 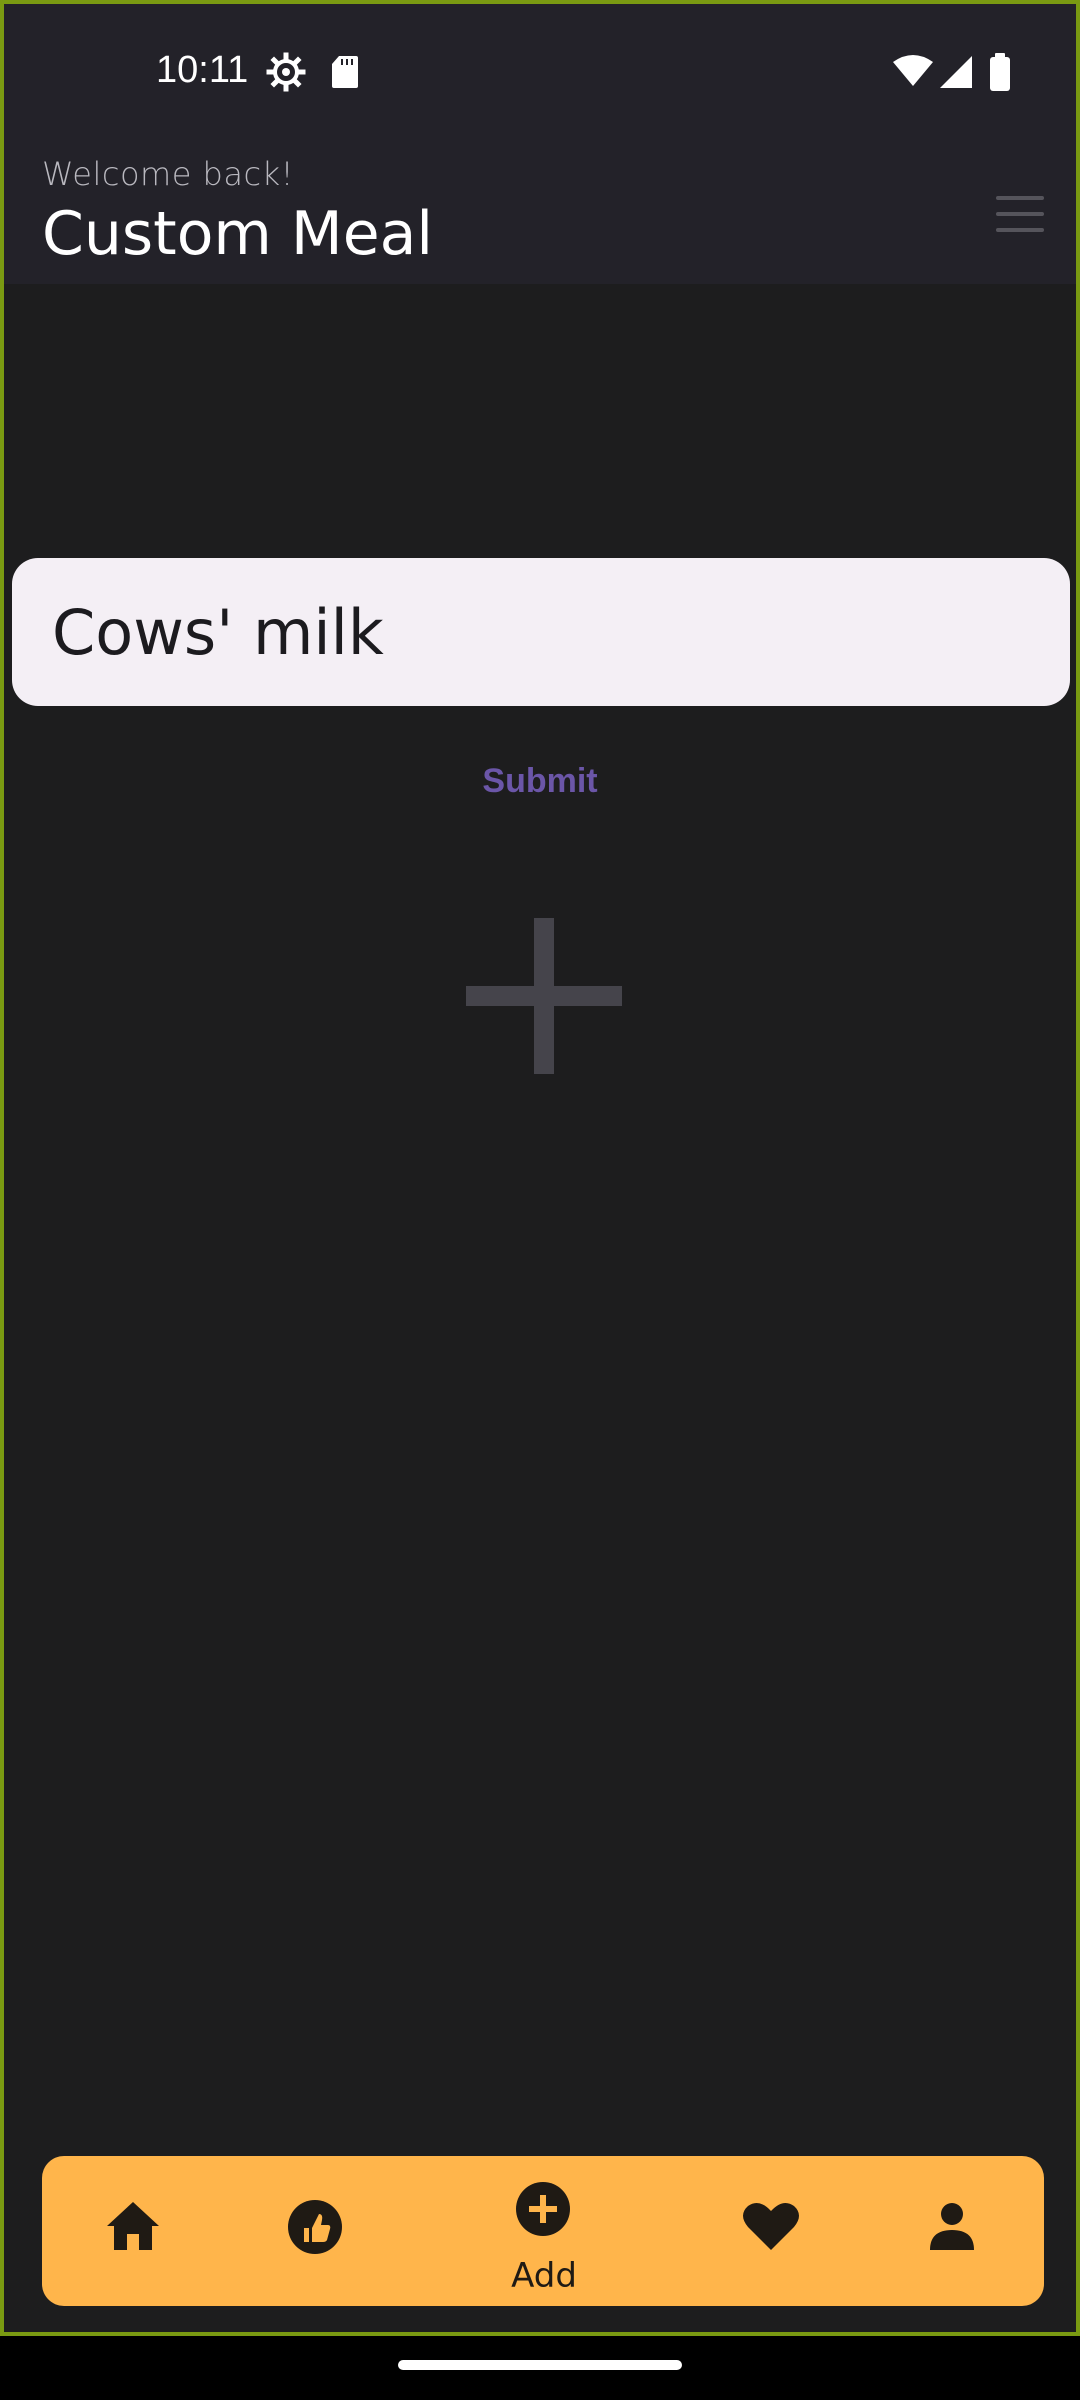 I want to click on battery-icon, so click(x=1000, y=72).